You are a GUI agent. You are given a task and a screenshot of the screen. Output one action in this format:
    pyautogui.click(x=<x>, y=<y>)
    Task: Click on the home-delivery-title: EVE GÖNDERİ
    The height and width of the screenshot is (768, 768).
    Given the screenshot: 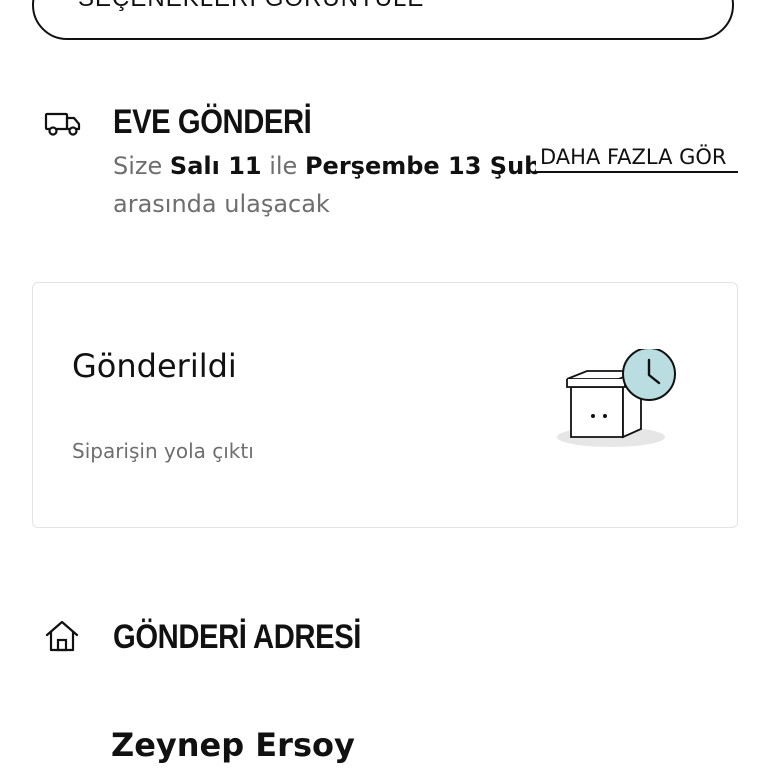 What is the action you would take?
    pyautogui.click(x=212, y=122)
    